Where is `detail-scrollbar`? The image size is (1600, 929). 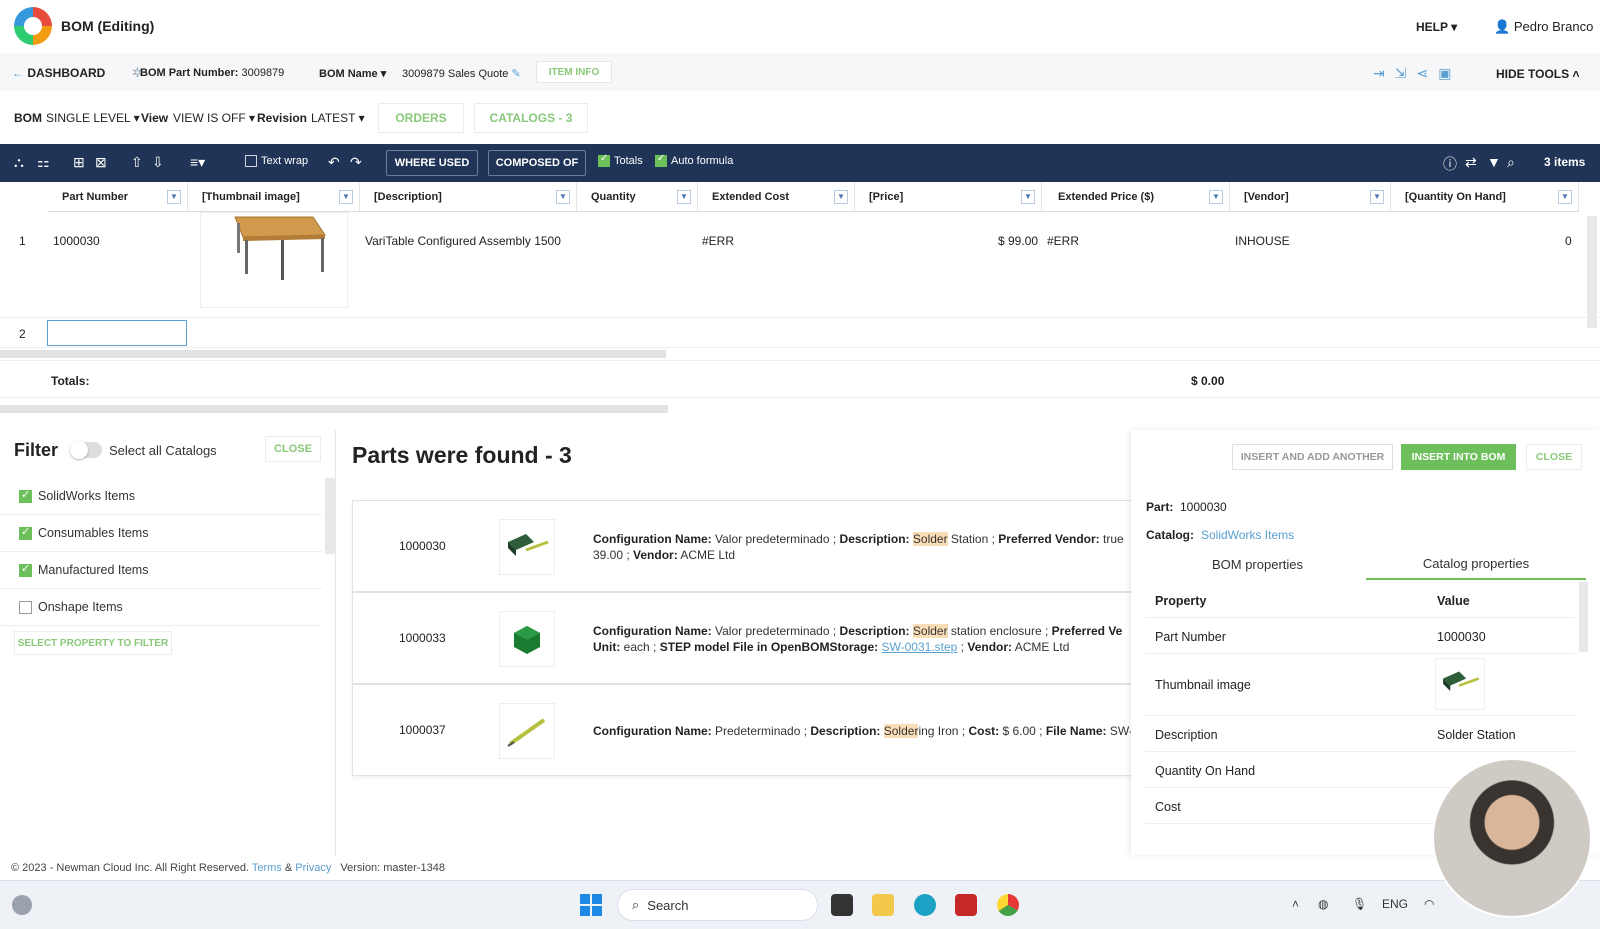 detail-scrollbar is located at coordinates (1583, 617).